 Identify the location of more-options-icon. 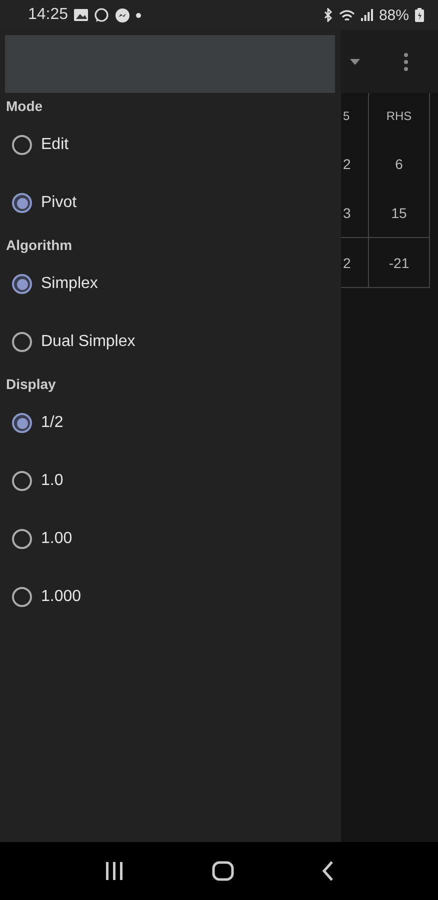
(406, 61).